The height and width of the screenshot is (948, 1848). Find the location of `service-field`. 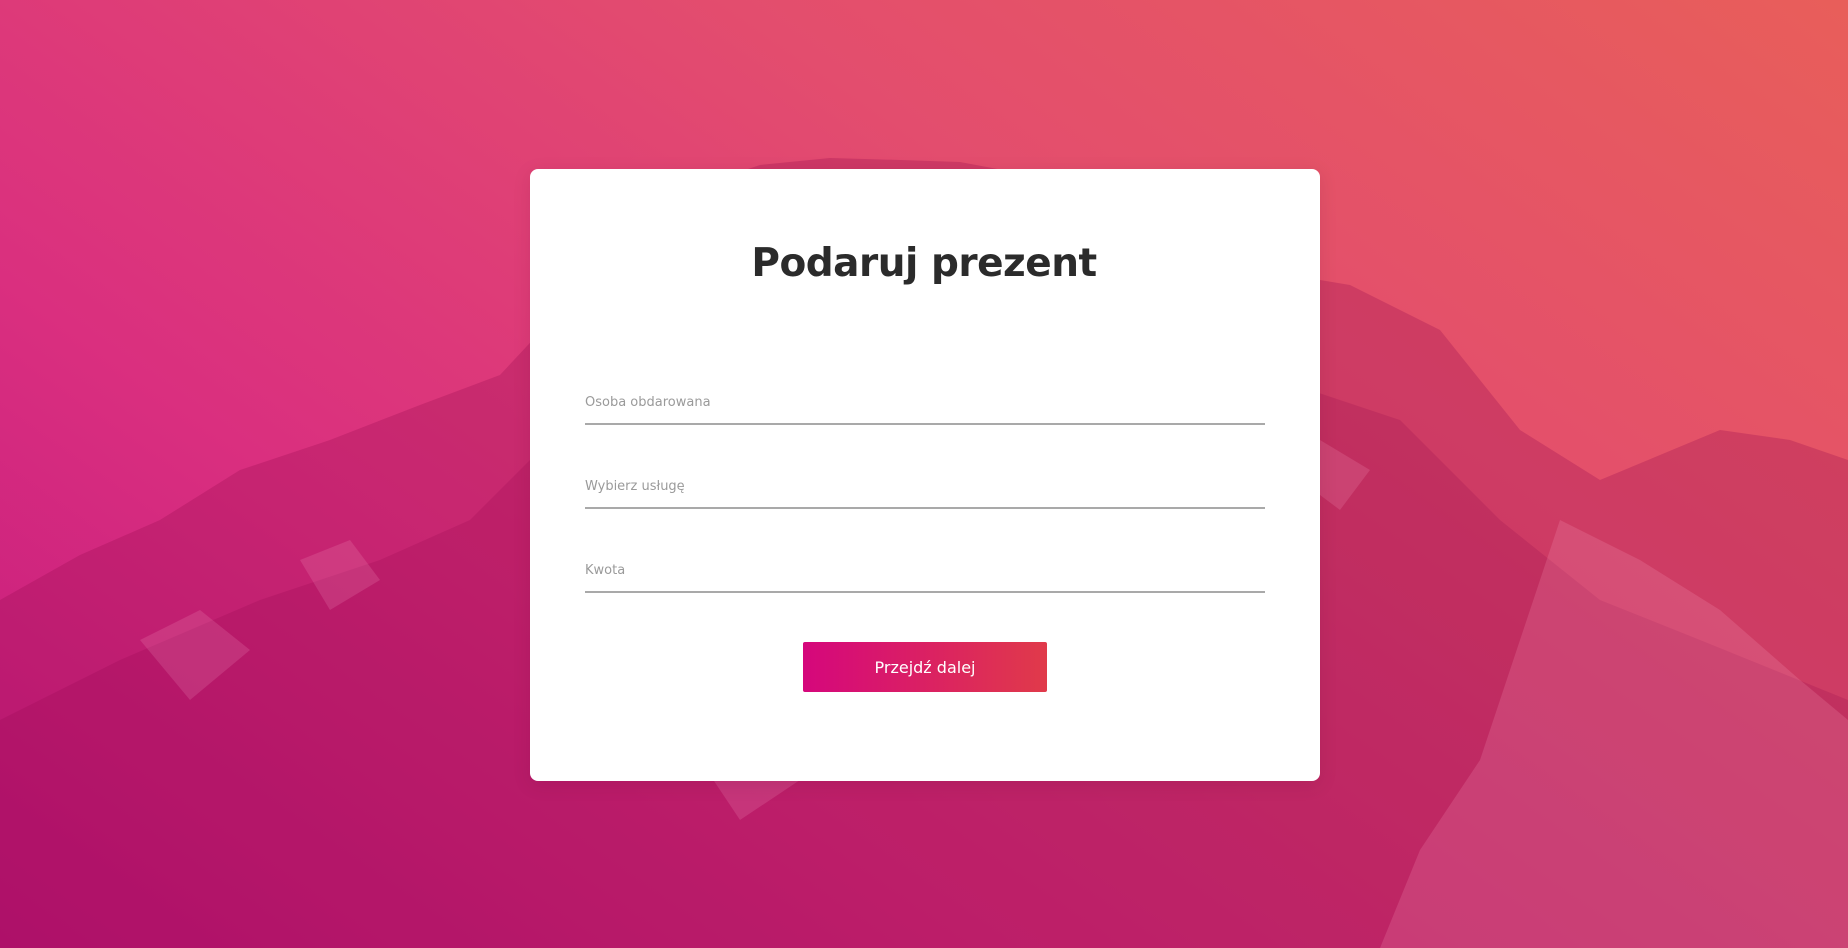

service-field is located at coordinates (925, 488).